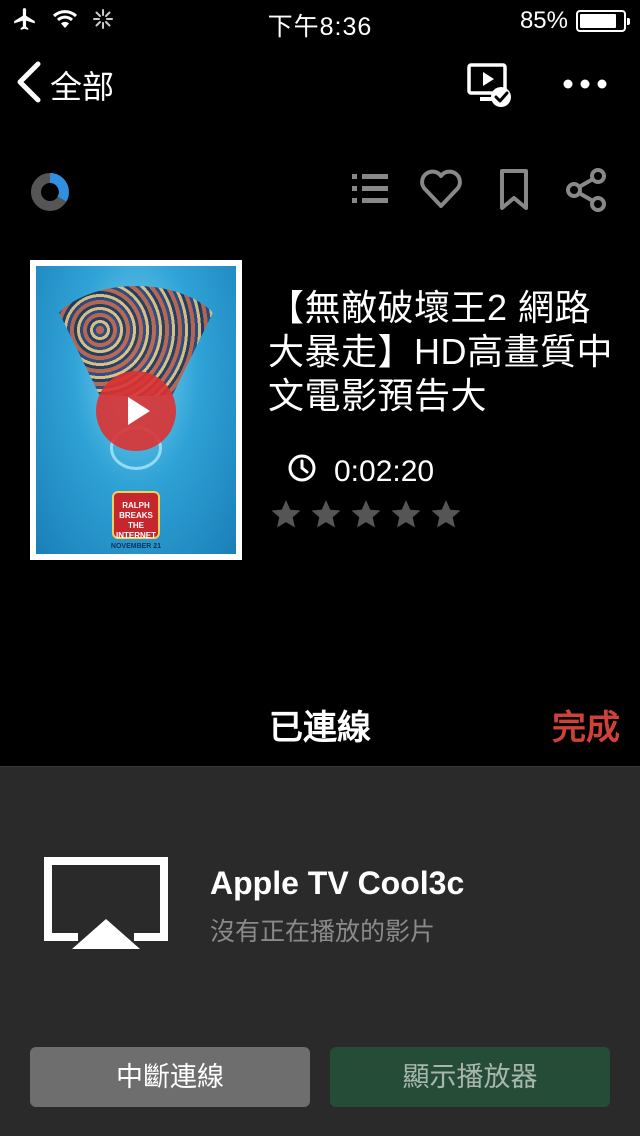  I want to click on poster-image: RALPH BREAKS THE INTERNET NOVEMBER 21, so click(136, 410).